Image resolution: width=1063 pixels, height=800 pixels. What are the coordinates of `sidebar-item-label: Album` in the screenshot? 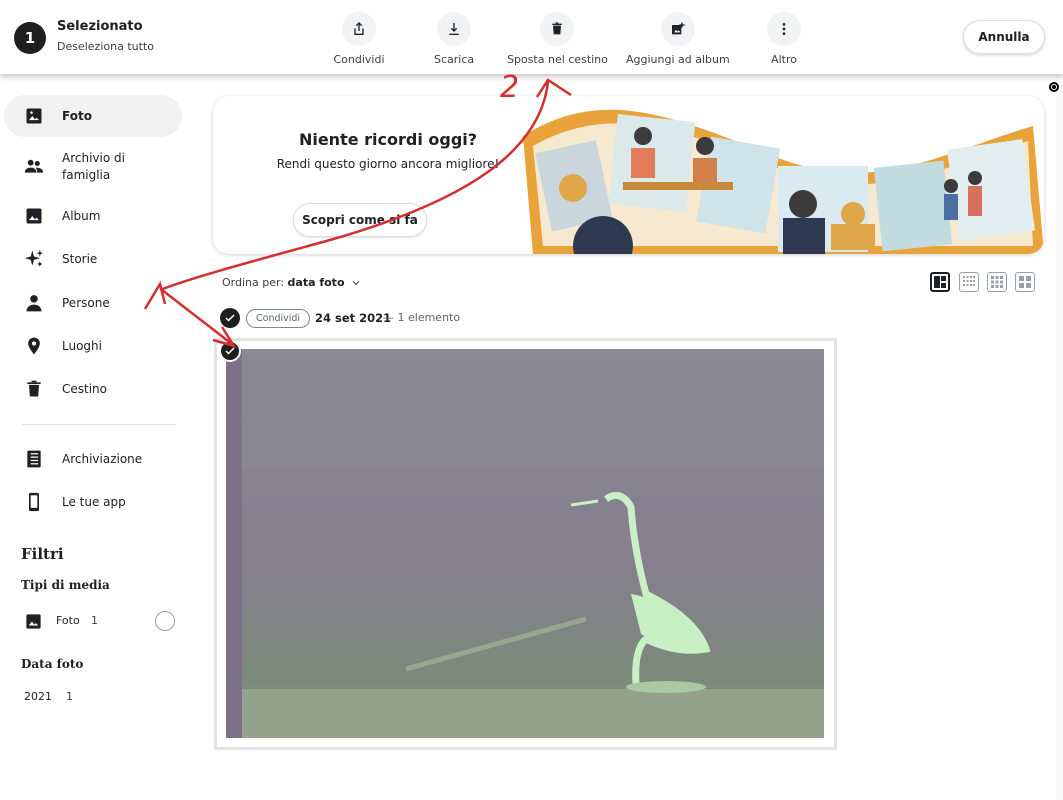 It's located at (81, 215).